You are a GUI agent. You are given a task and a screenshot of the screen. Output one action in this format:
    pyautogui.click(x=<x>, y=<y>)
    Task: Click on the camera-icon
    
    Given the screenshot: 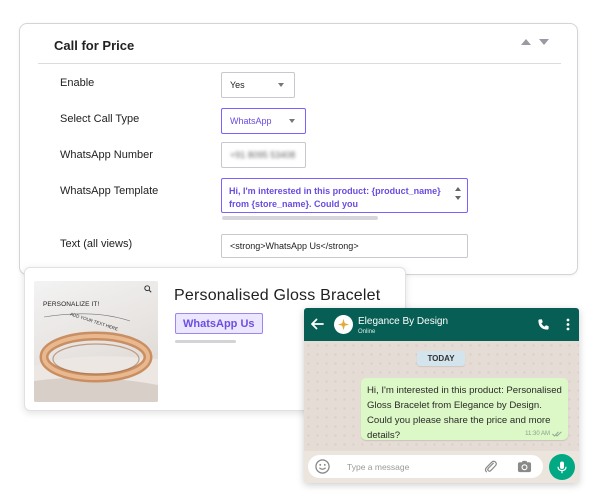 What is the action you would take?
    pyautogui.click(x=524, y=466)
    